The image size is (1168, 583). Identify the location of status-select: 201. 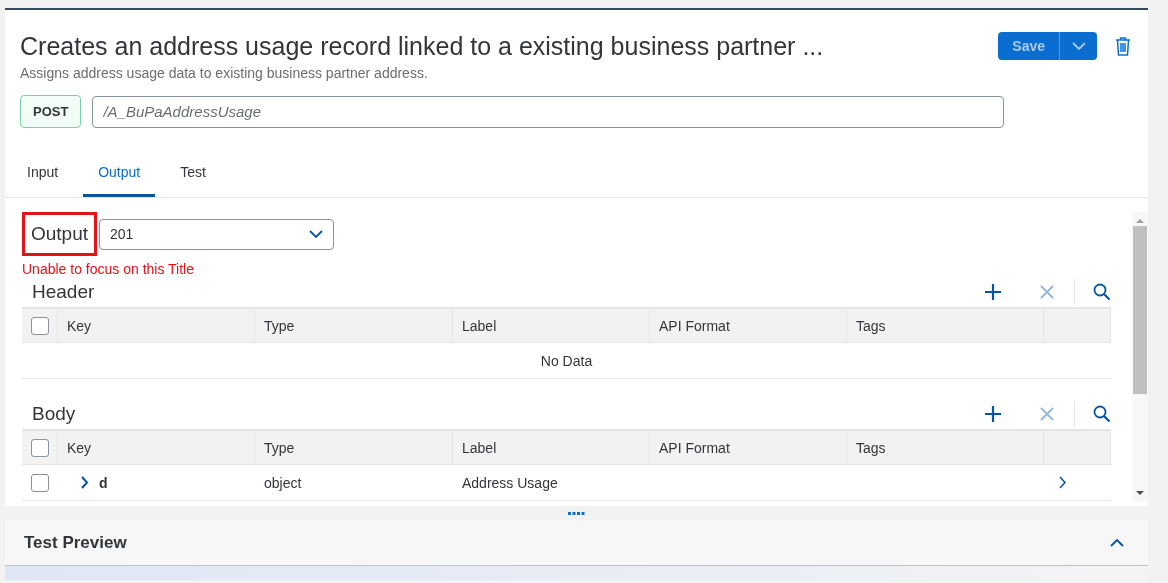
(217, 234).